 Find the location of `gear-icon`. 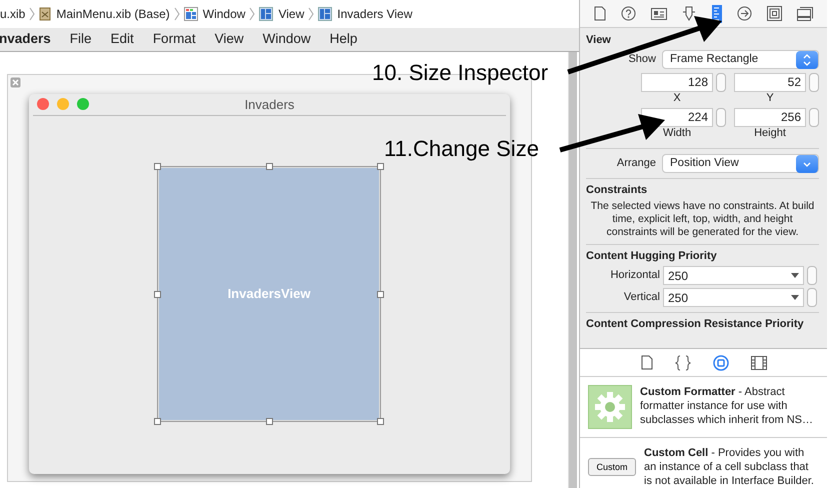

gear-icon is located at coordinates (610, 407).